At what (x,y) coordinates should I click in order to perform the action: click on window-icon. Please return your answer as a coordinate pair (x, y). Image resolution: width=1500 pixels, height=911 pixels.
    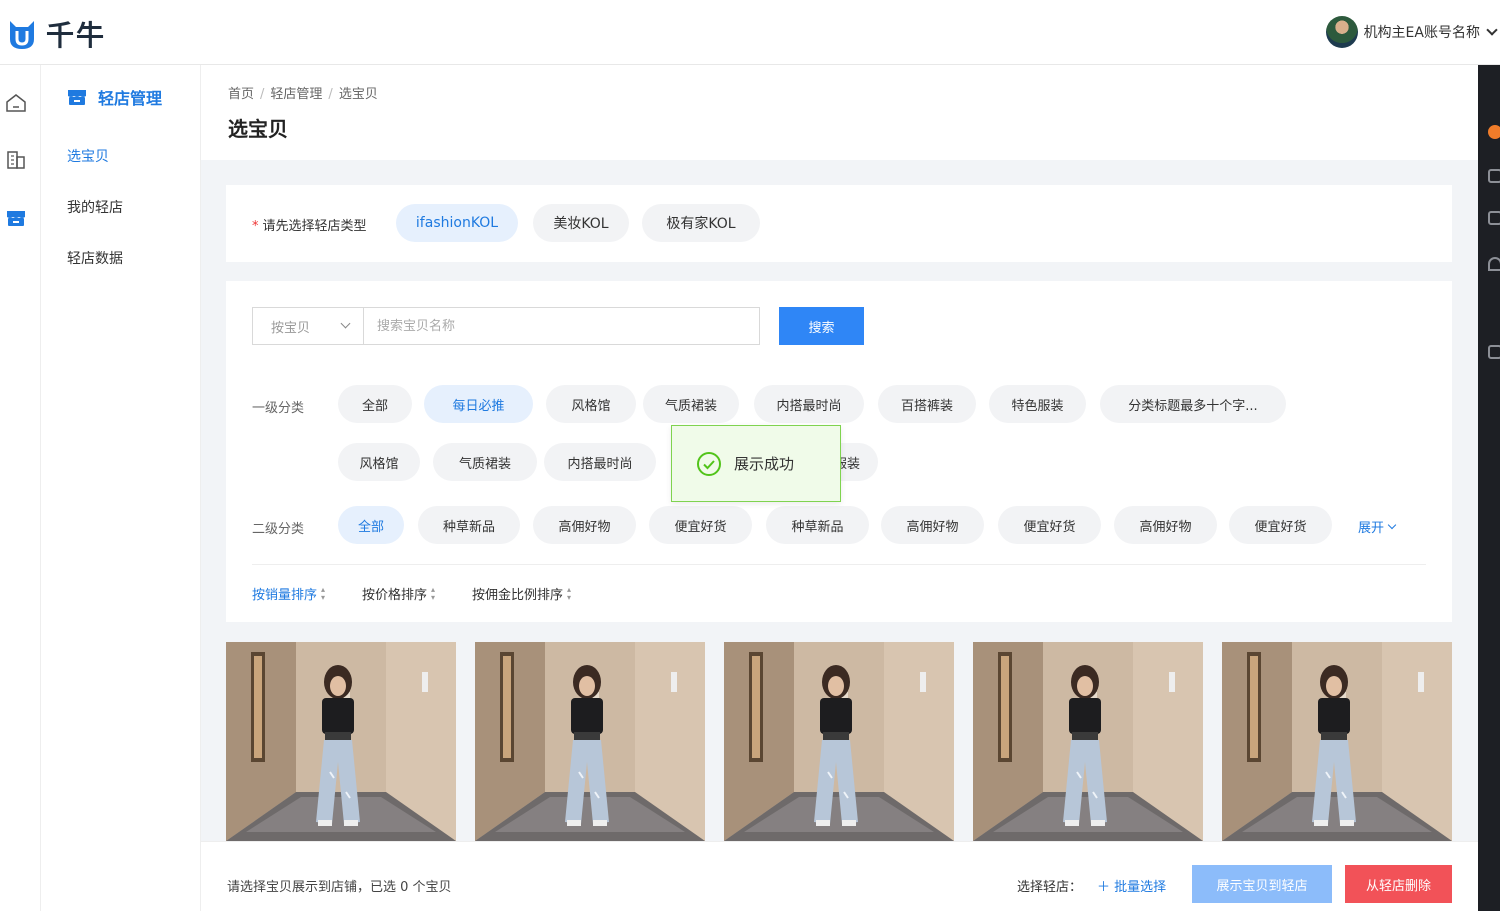
    Looking at the image, I should click on (1494, 218).